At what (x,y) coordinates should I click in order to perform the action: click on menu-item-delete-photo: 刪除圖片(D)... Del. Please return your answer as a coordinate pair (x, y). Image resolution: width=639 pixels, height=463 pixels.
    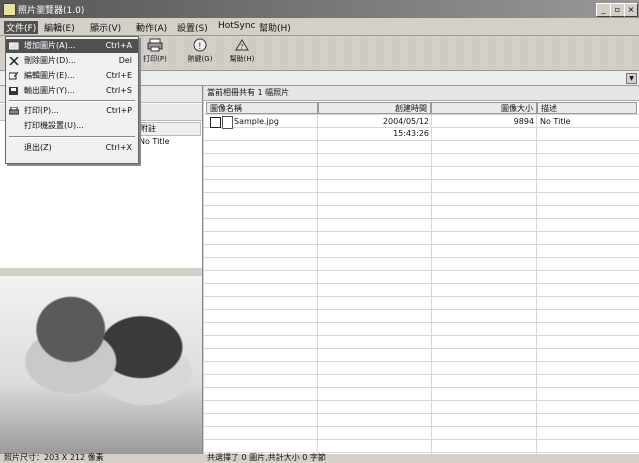
    Looking at the image, I should click on (72, 61).